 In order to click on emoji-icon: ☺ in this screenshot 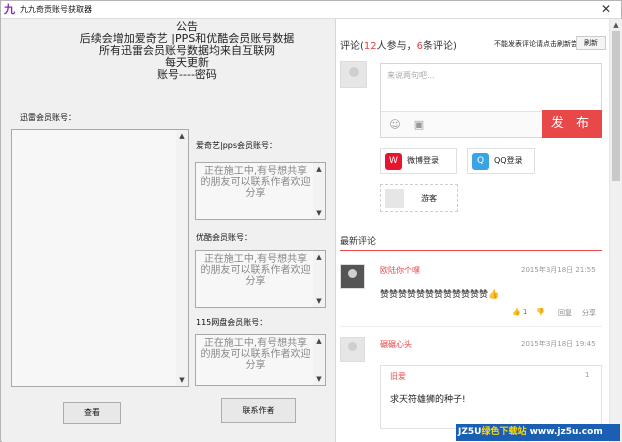, I will do `click(395, 125)`.